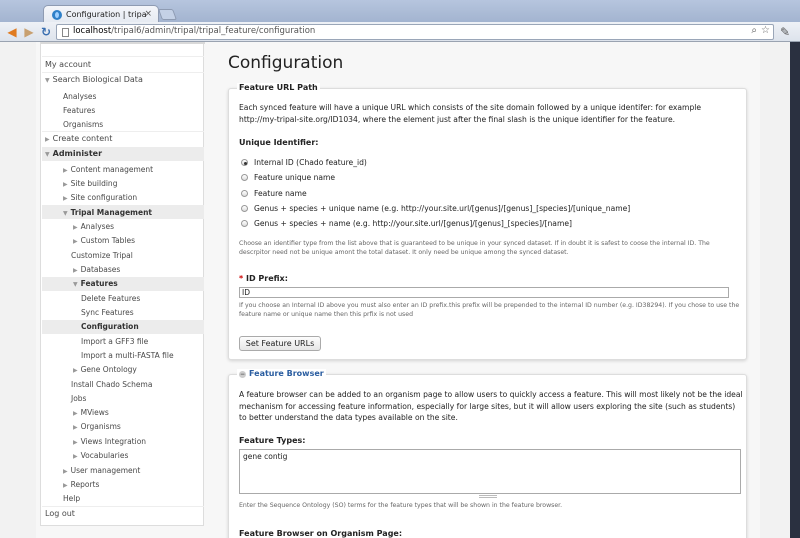  What do you see at coordinates (274, 193) in the screenshot?
I see `radio-feature-name: Feature name` at bounding box center [274, 193].